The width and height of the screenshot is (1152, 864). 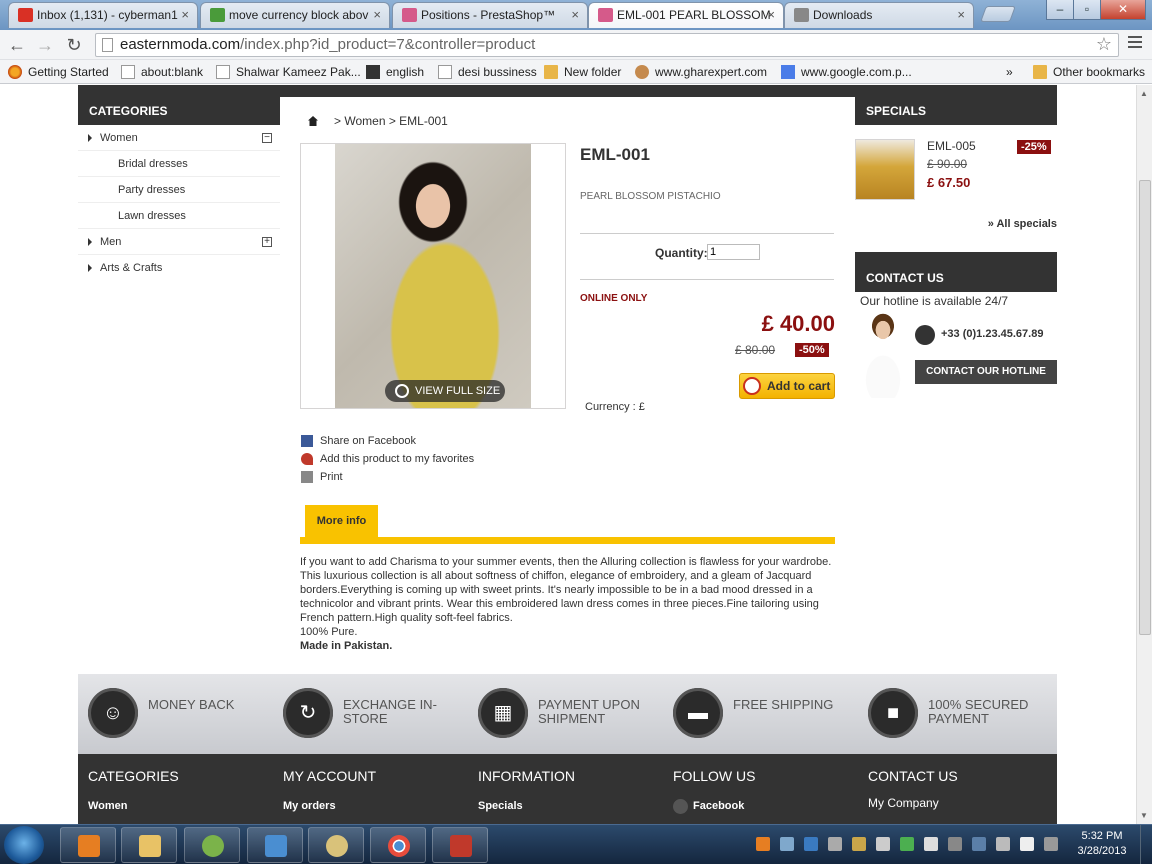 What do you see at coordinates (1051, 844) in the screenshot?
I see `power-icon` at bounding box center [1051, 844].